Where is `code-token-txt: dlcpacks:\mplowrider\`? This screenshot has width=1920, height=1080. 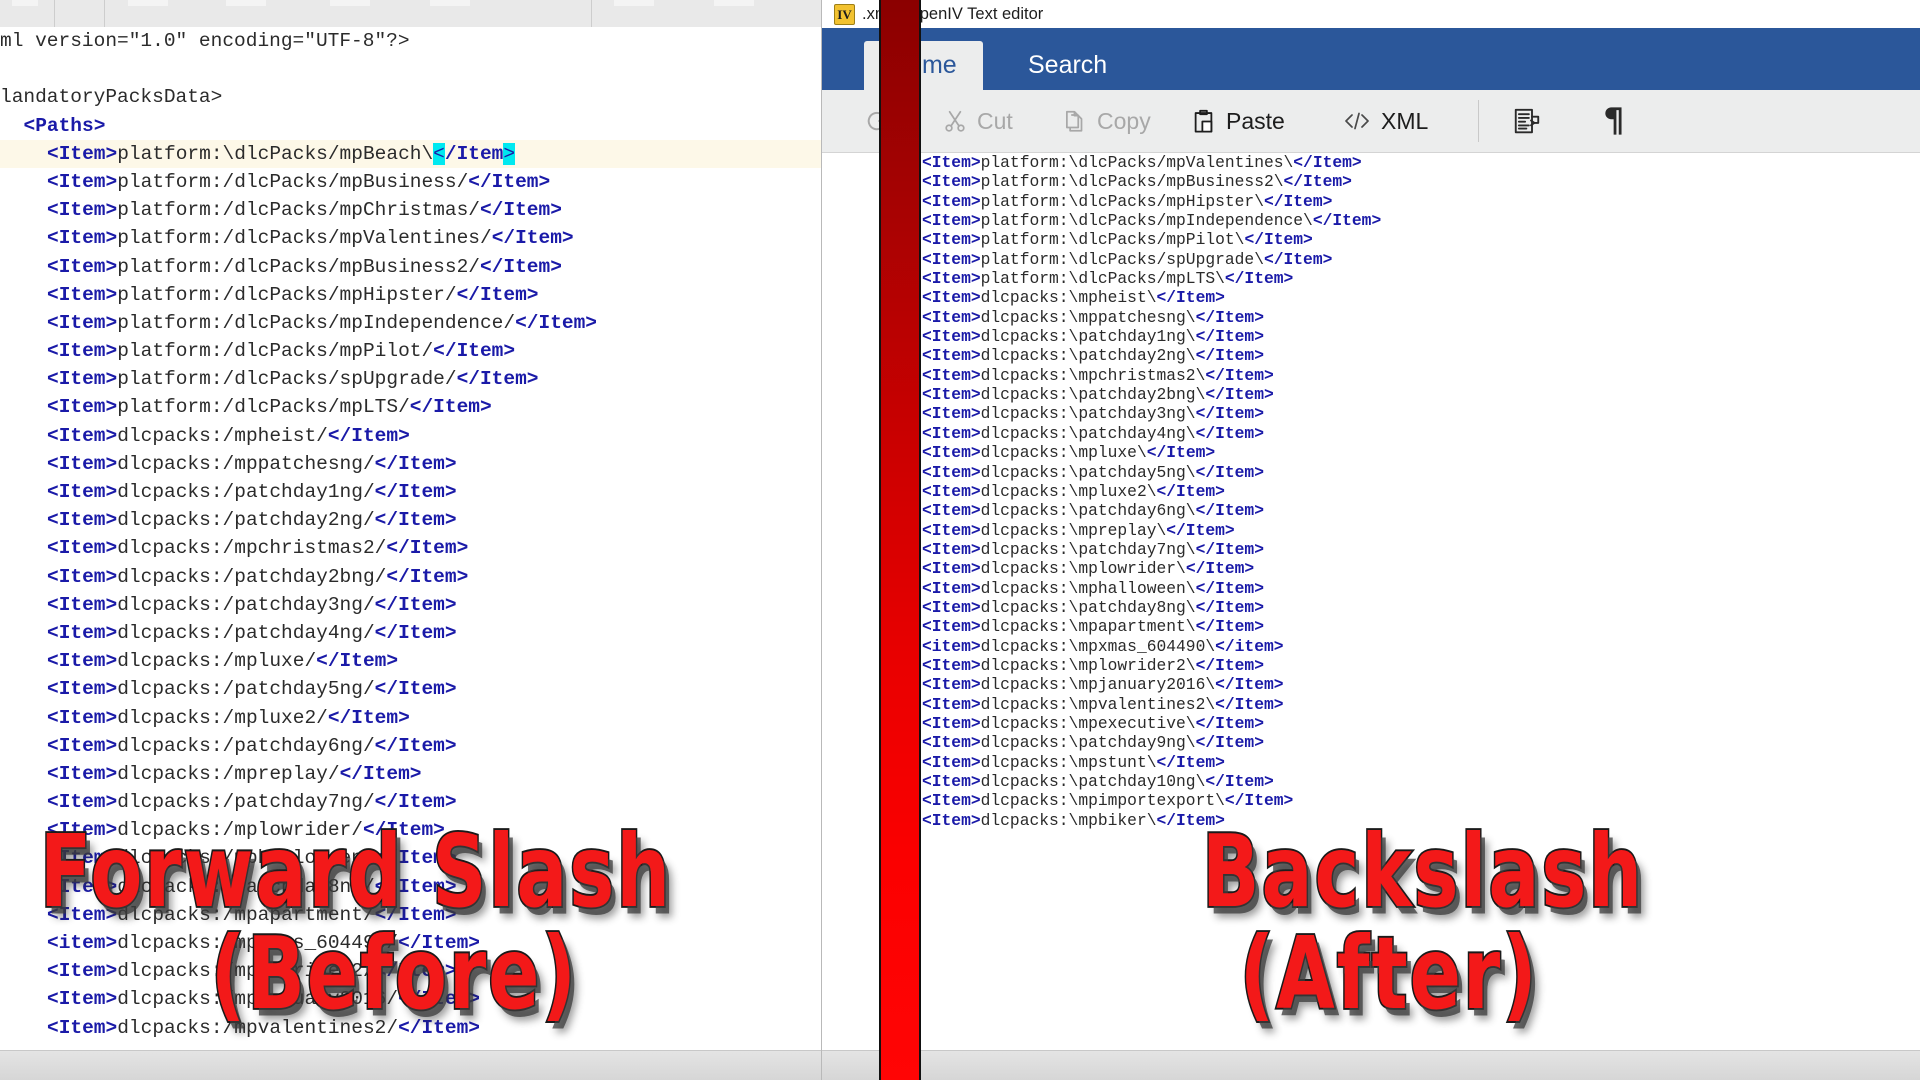 code-token-txt: dlcpacks:\mplowrider\ is located at coordinates (1083, 569).